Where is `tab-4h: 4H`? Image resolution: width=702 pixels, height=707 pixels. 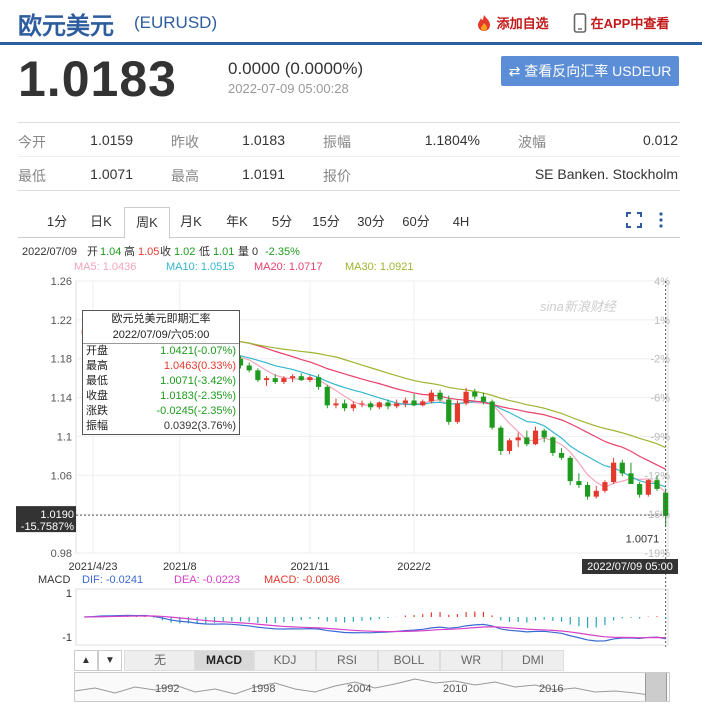
tab-4h: 4H is located at coordinates (461, 221).